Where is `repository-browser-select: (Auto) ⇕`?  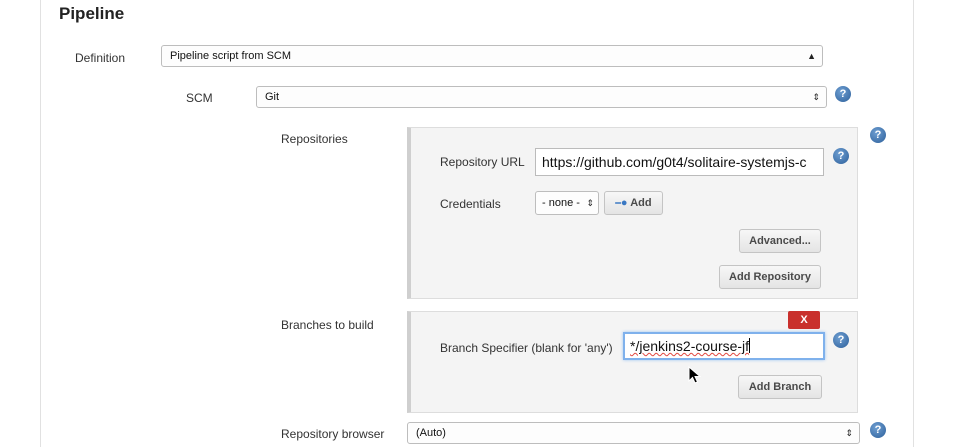 repository-browser-select: (Auto) ⇕ is located at coordinates (633, 433).